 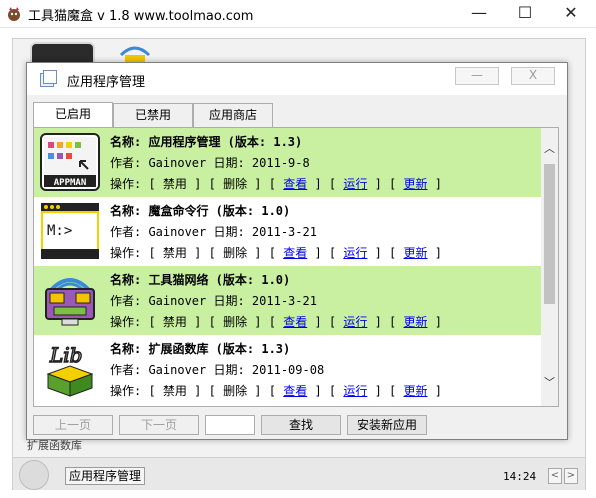 What do you see at coordinates (555, 476) in the screenshot?
I see `taskbar-prev-button: <` at bounding box center [555, 476].